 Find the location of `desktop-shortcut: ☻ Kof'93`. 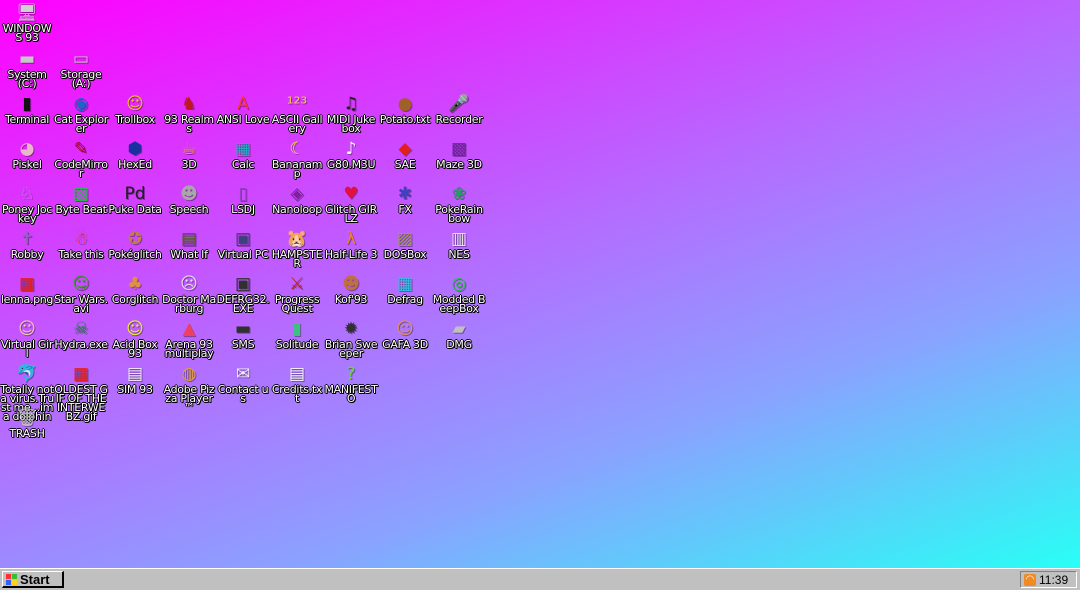

desktop-shortcut: ☻ Kof'93 is located at coordinates (351, 293).